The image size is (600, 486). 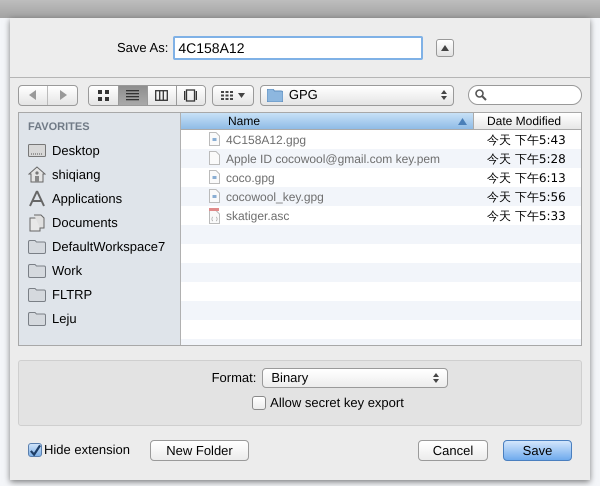 I want to click on file-name: 4C158A12.gpg, so click(x=266, y=139).